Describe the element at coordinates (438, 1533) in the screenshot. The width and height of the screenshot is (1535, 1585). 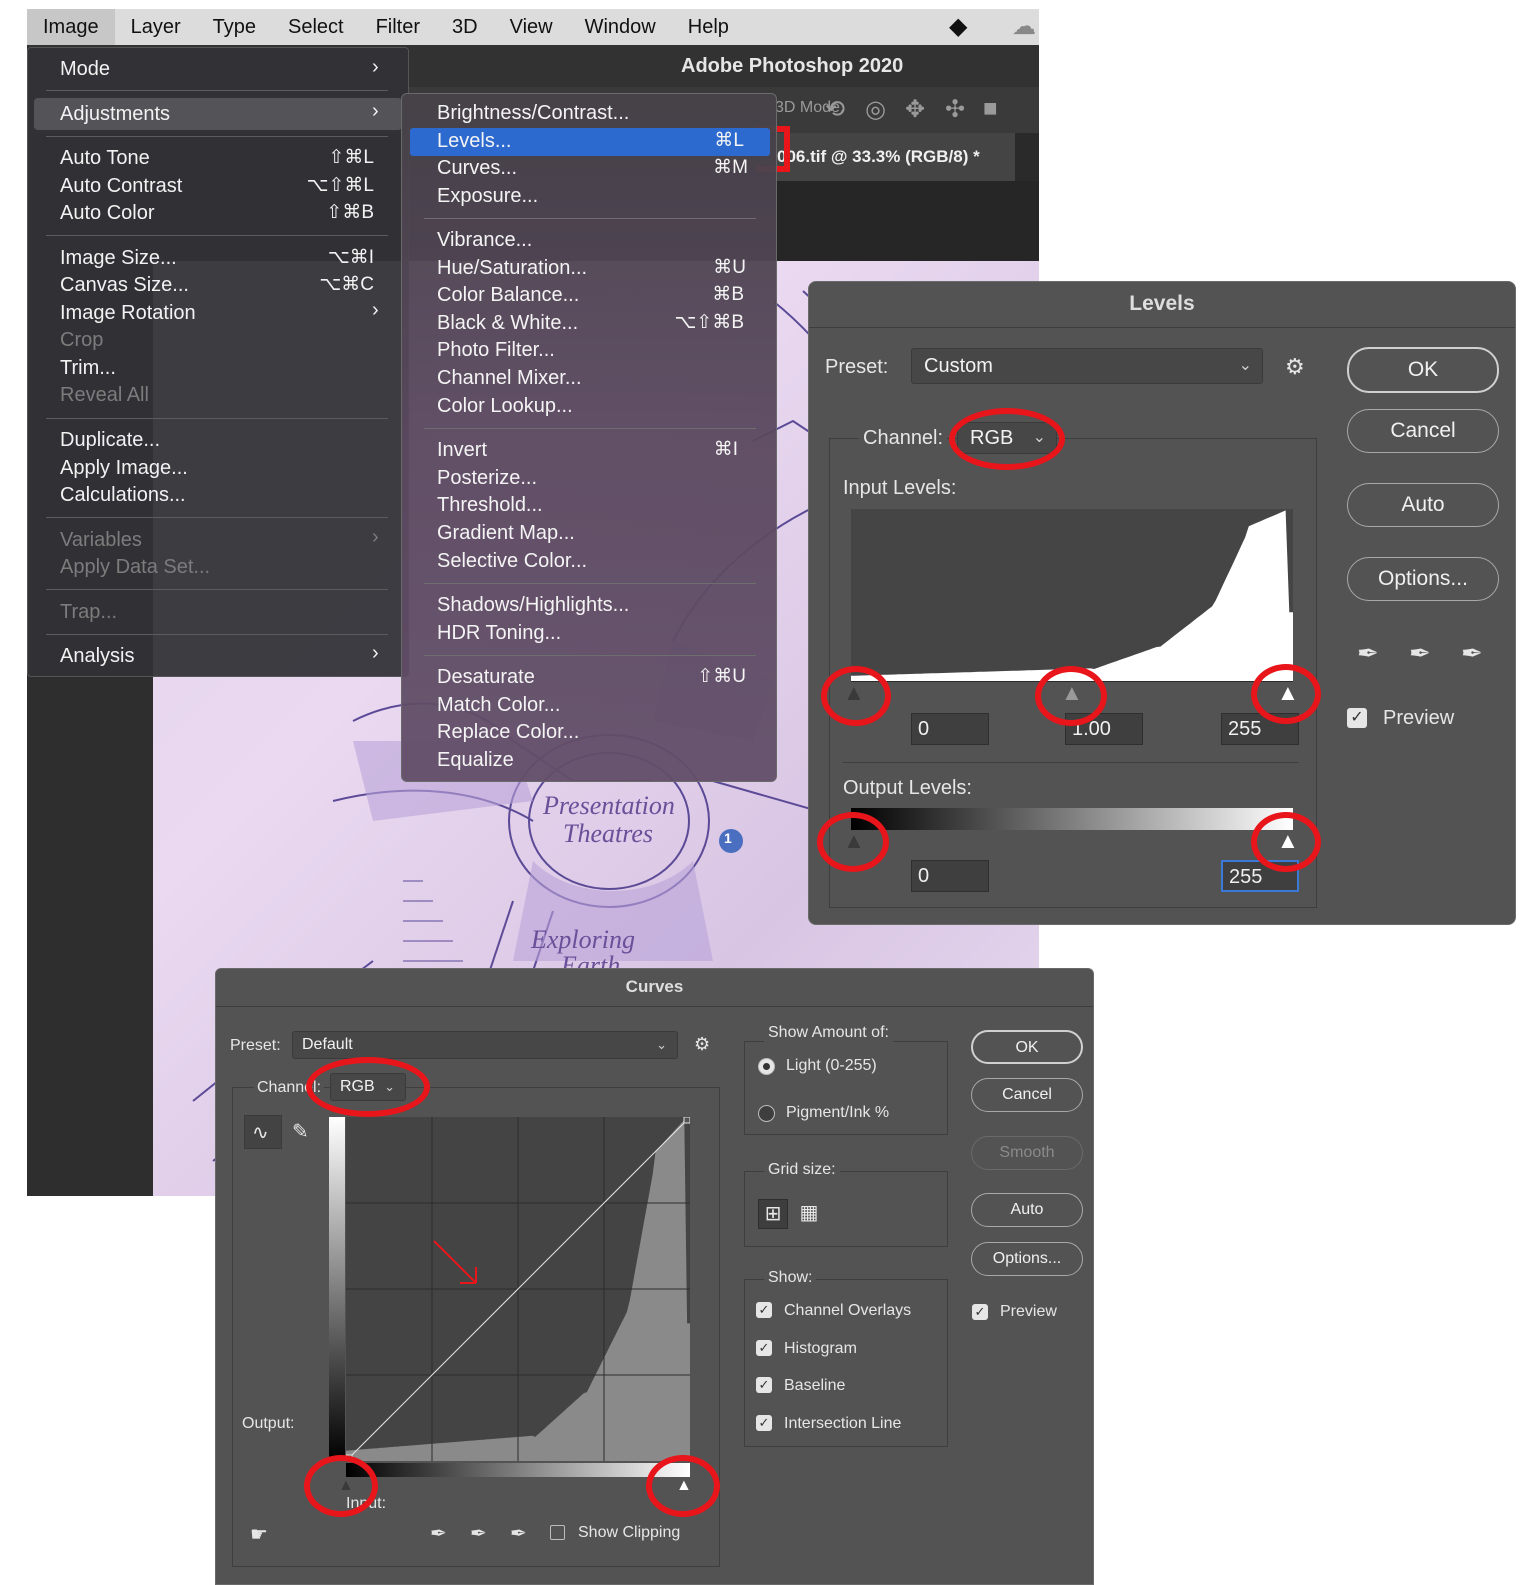
I see `curves-black-eyedropper-icon: ✒` at that location.